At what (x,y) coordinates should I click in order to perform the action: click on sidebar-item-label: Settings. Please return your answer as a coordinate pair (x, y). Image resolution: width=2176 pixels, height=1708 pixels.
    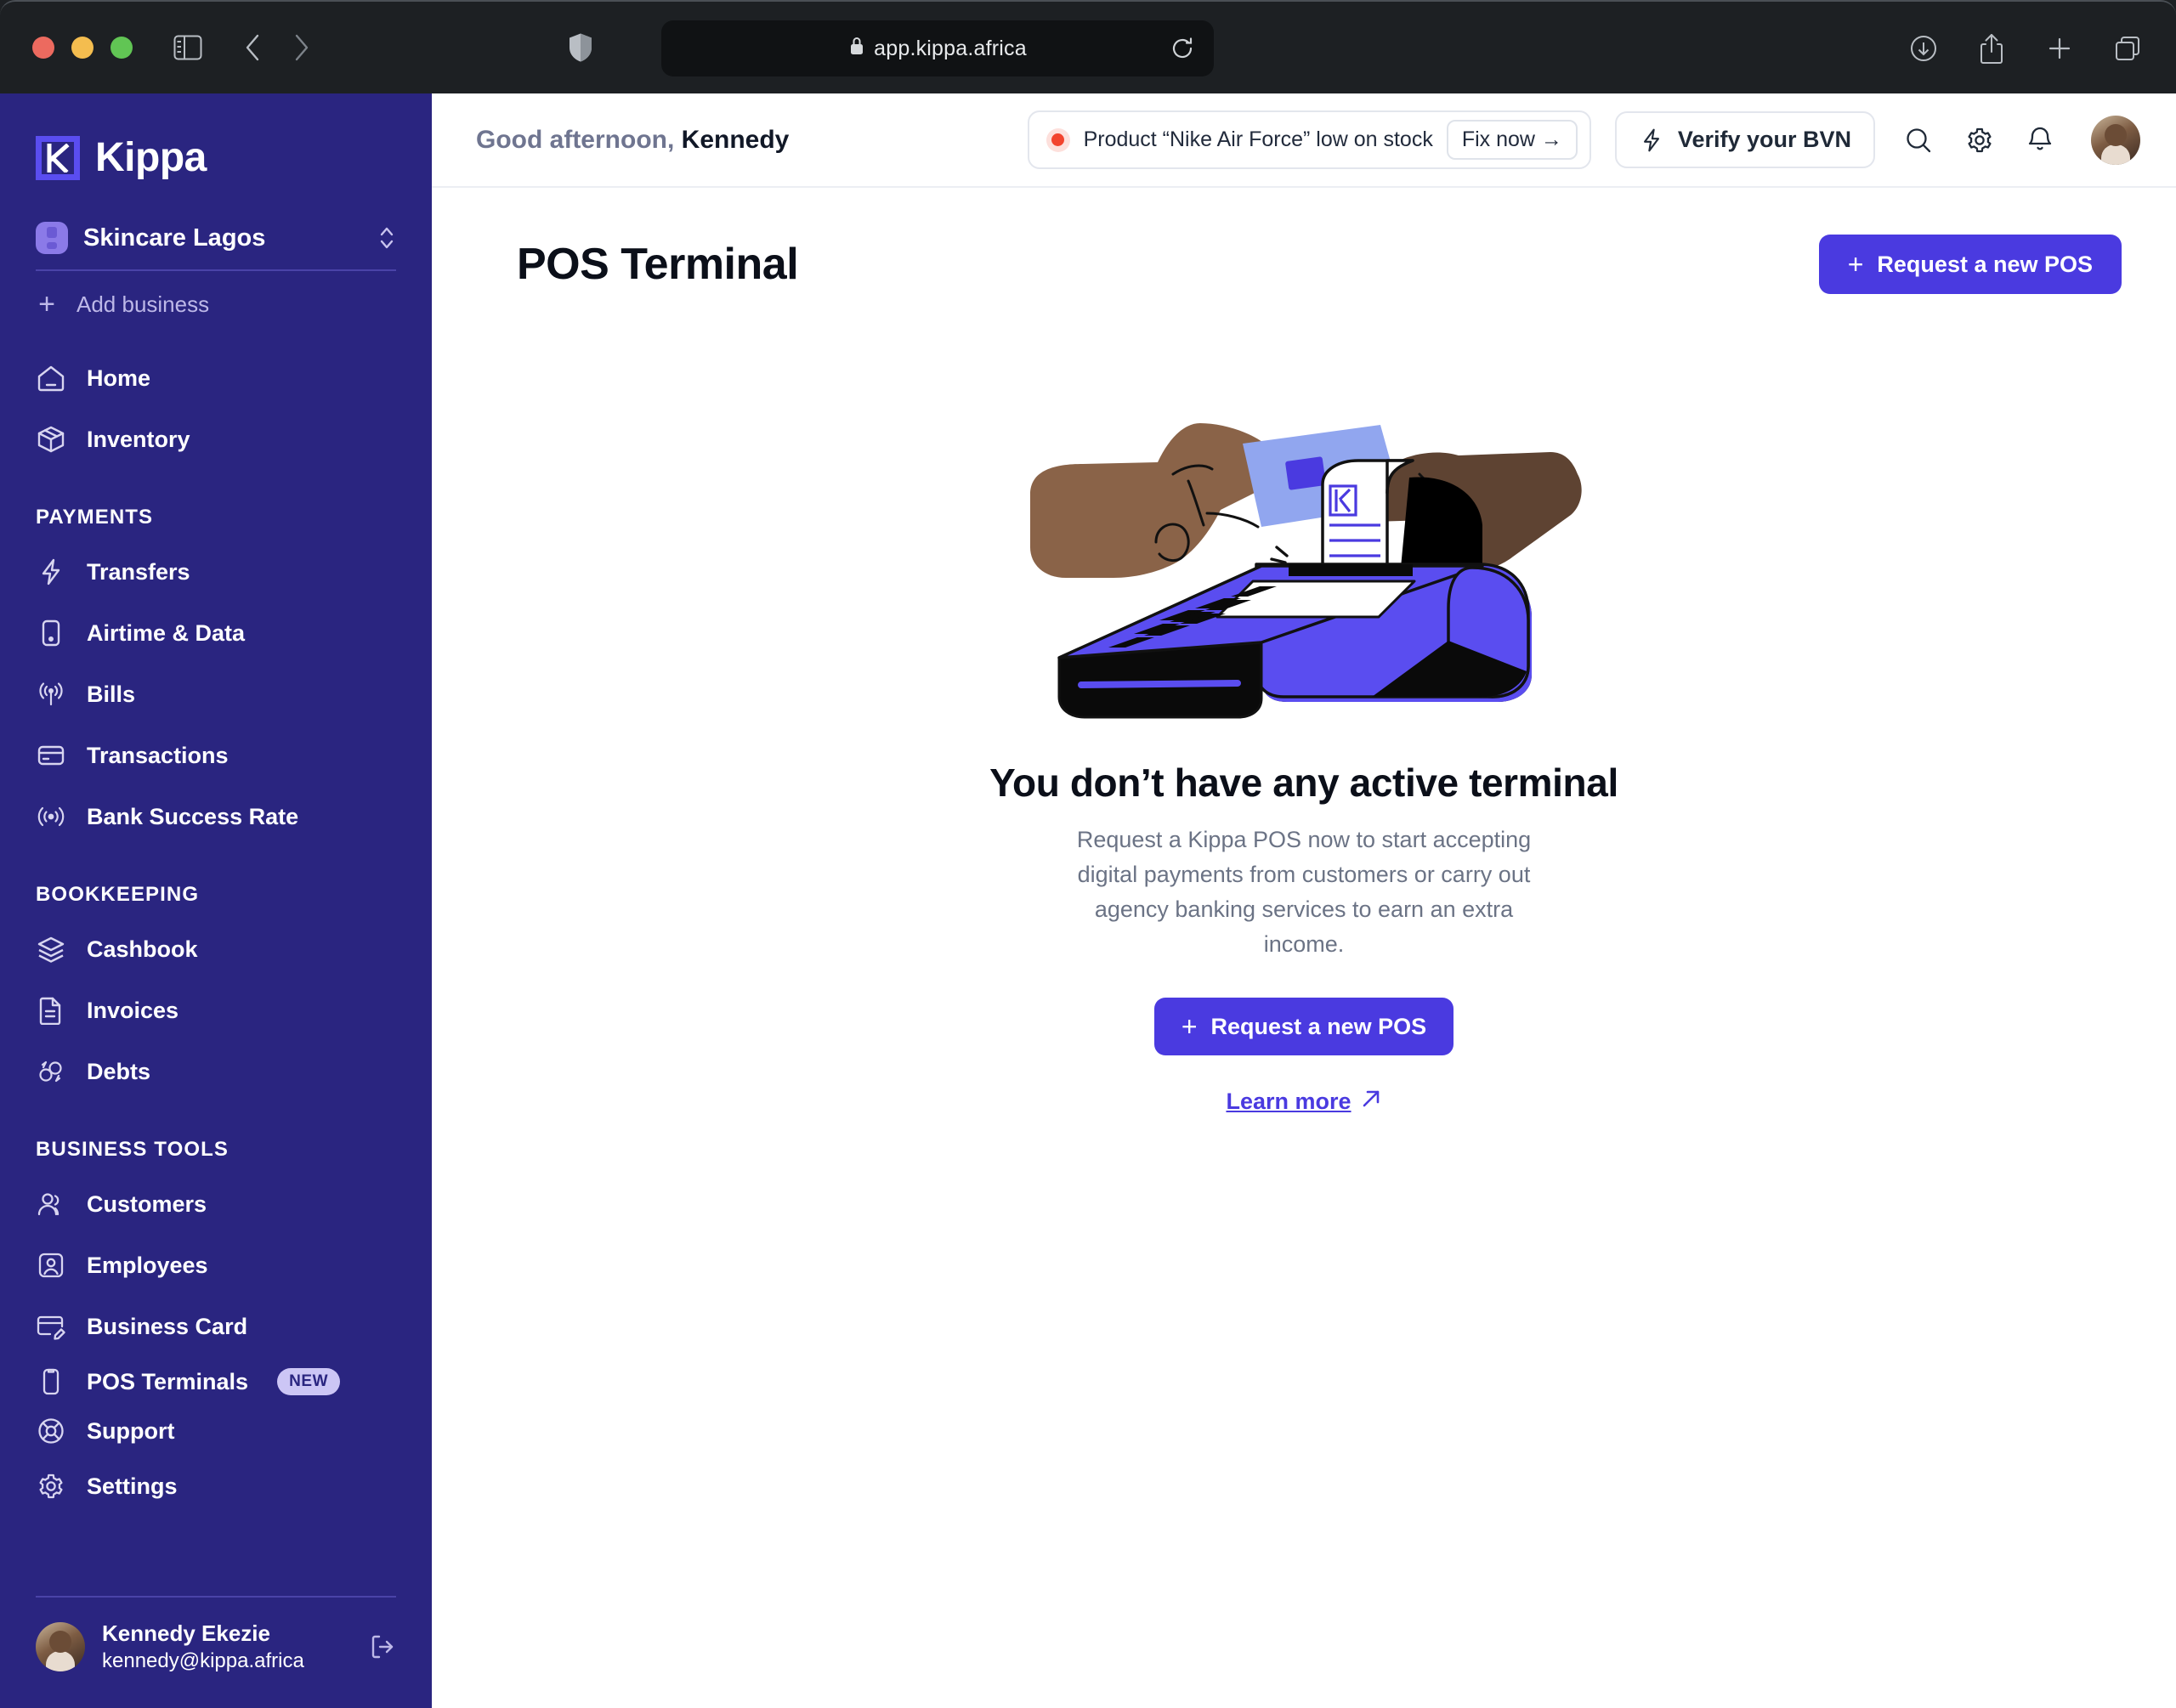
    Looking at the image, I should click on (132, 1486).